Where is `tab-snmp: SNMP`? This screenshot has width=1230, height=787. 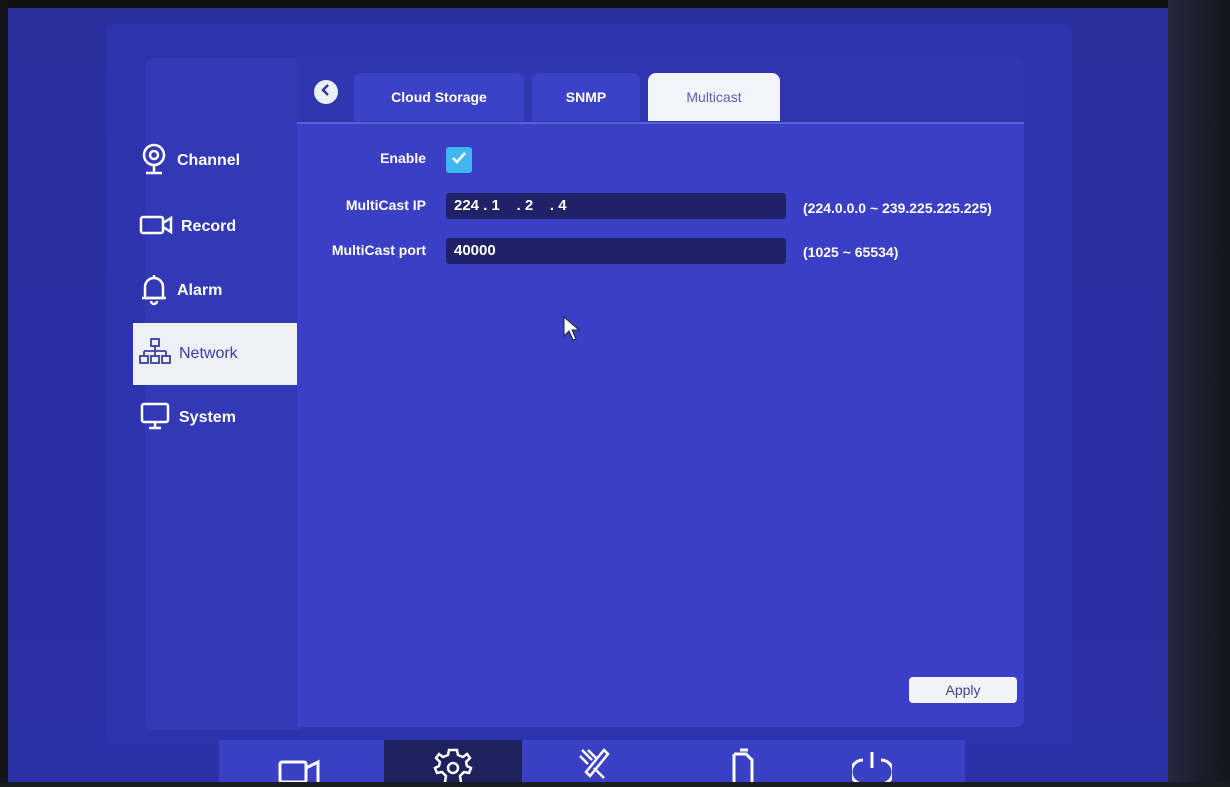
tab-snmp: SNMP is located at coordinates (586, 97).